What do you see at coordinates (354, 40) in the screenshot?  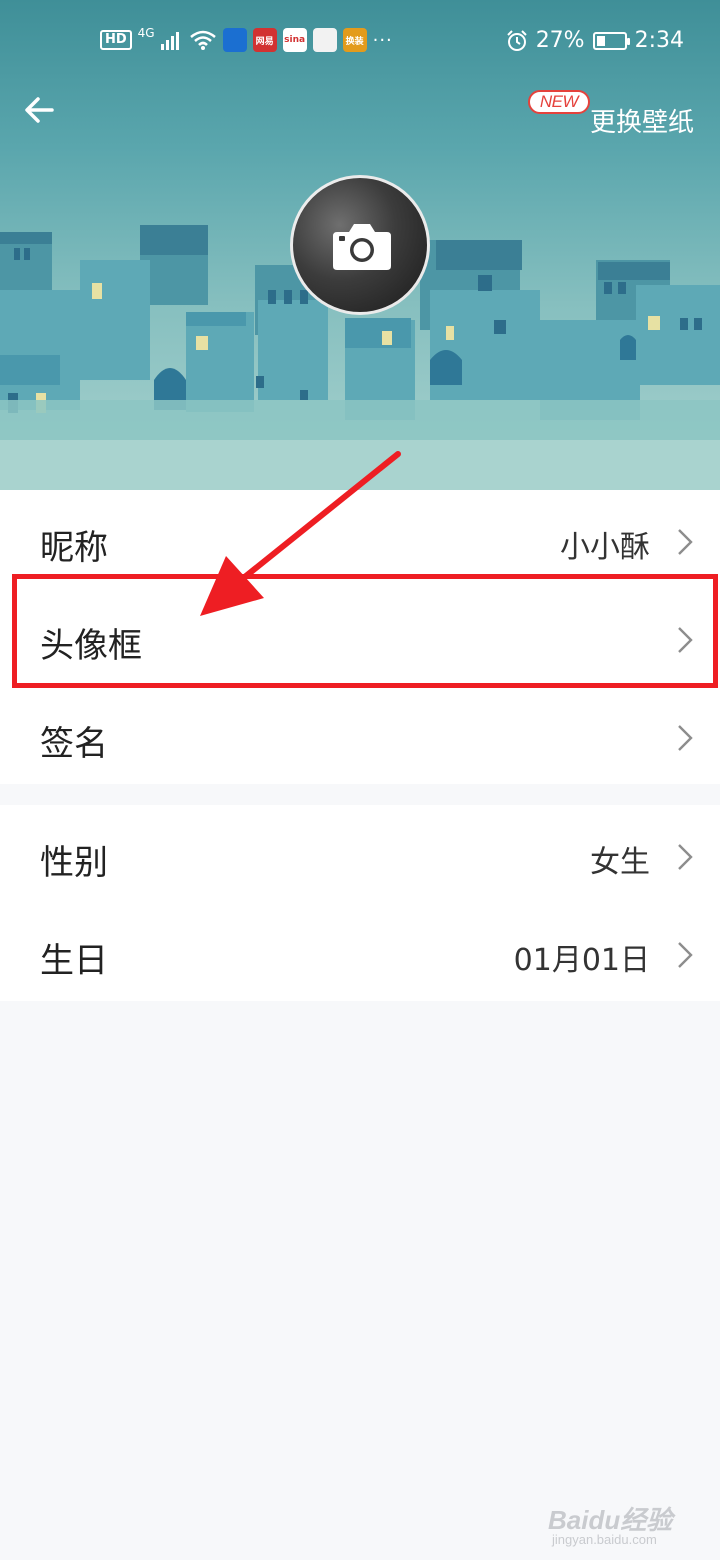 I see `huanle-app-icon: 换装` at bounding box center [354, 40].